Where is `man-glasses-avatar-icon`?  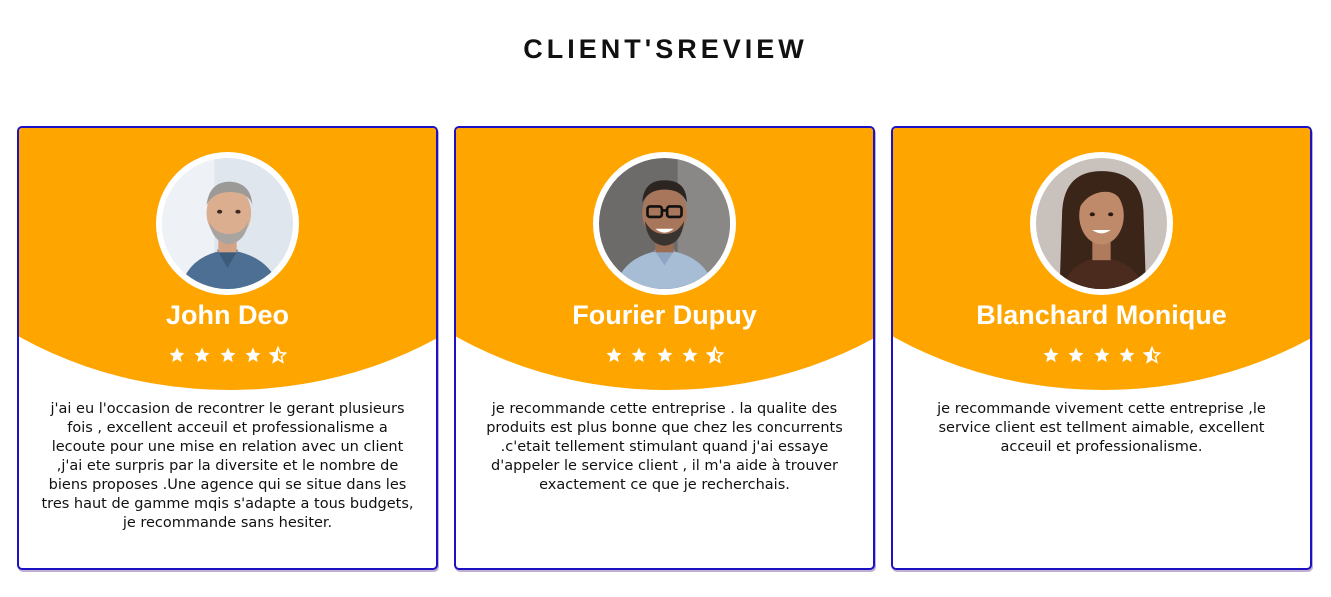 man-glasses-avatar-icon is located at coordinates (664, 223).